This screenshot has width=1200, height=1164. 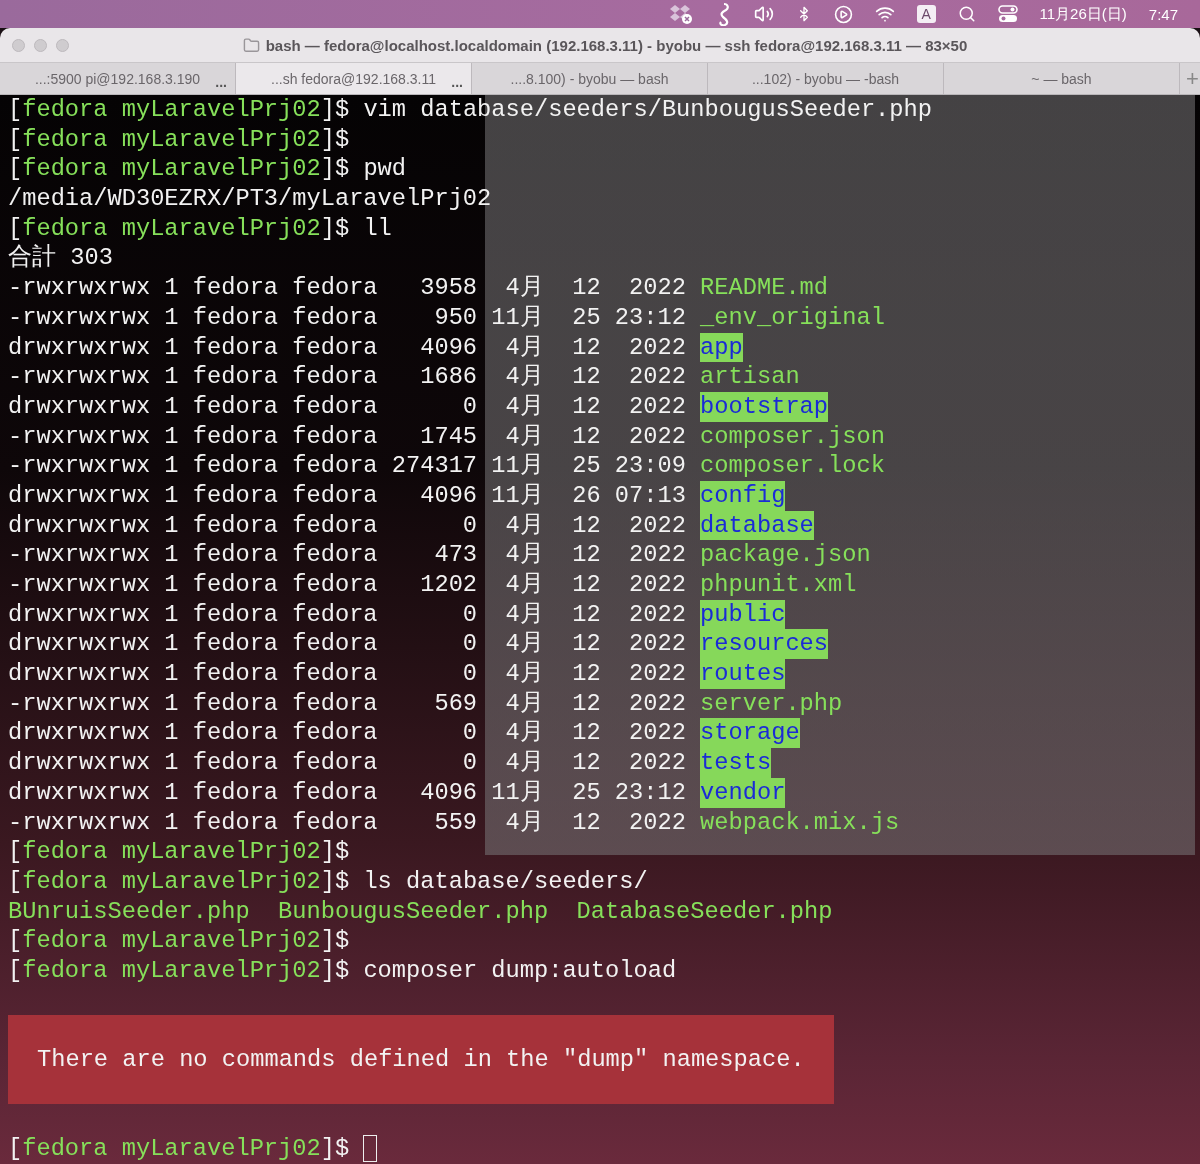 What do you see at coordinates (647, 110) in the screenshot?
I see `command-text: vim database/seeders/BunbougusSeeder.php` at bounding box center [647, 110].